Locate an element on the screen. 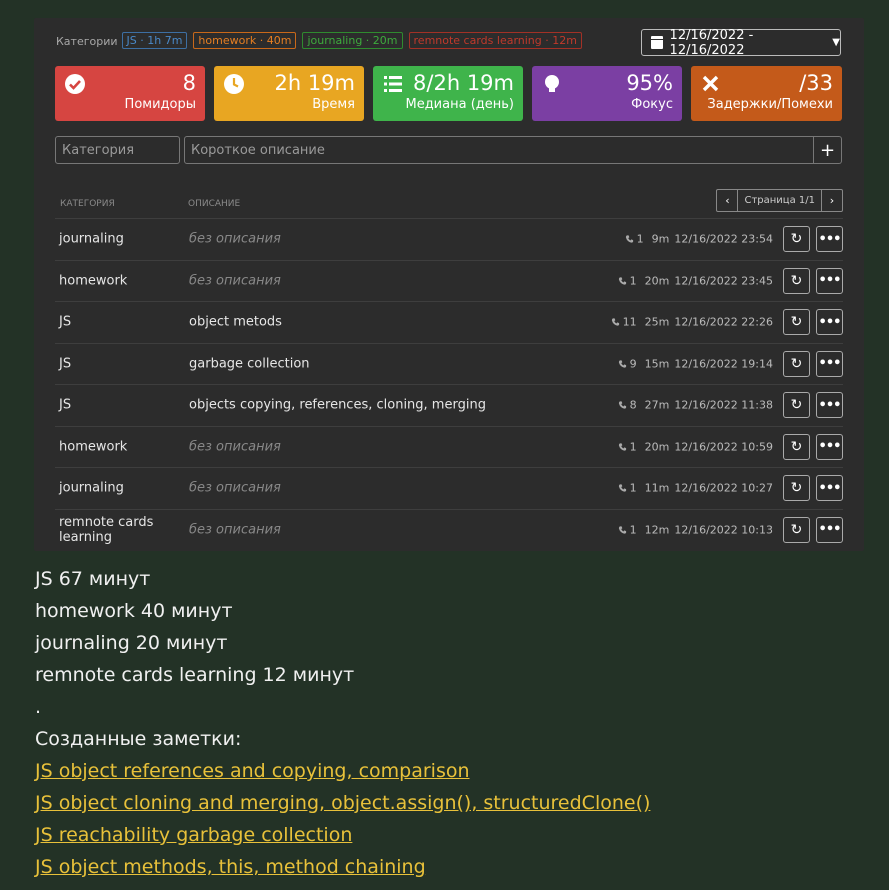 The image size is (889, 890). stat-value: 95% is located at coordinates (649, 83).